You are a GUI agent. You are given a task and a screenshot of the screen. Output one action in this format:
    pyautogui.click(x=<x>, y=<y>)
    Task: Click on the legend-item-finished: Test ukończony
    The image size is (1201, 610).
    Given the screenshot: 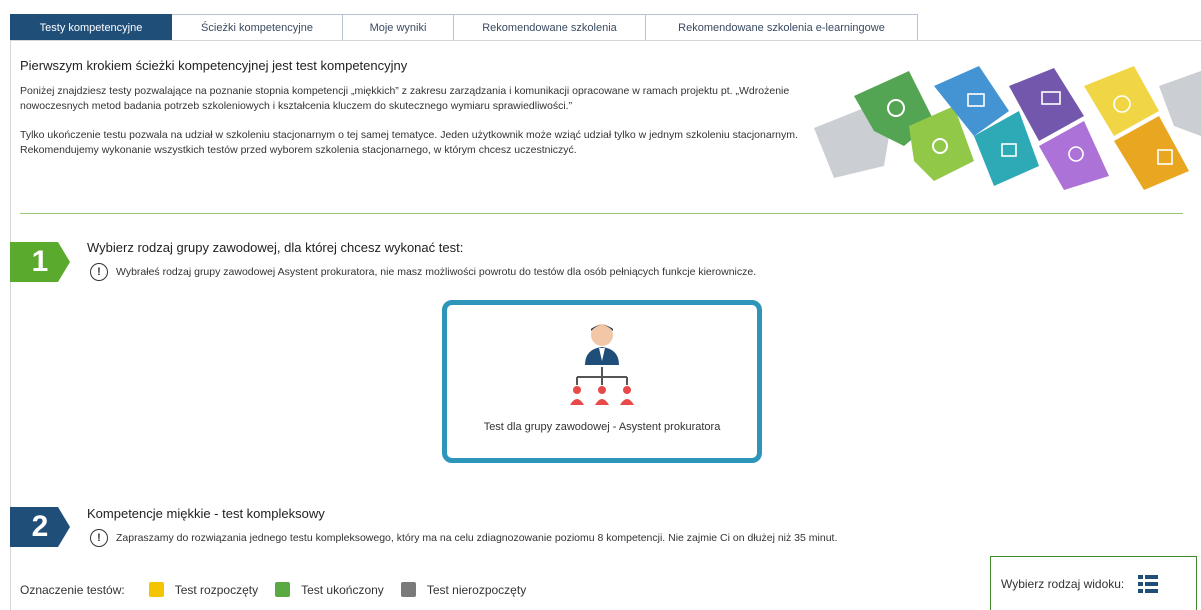 What is the action you would take?
    pyautogui.click(x=329, y=589)
    